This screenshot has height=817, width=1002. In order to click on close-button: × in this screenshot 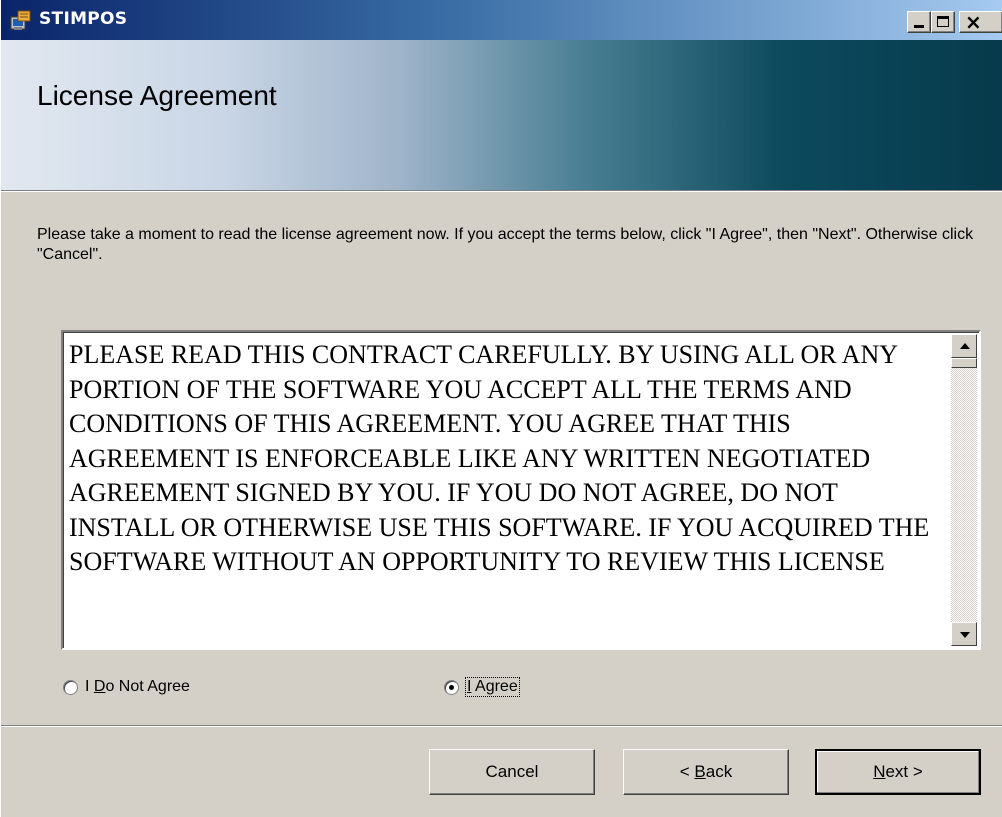, I will do `click(980, 22)`.